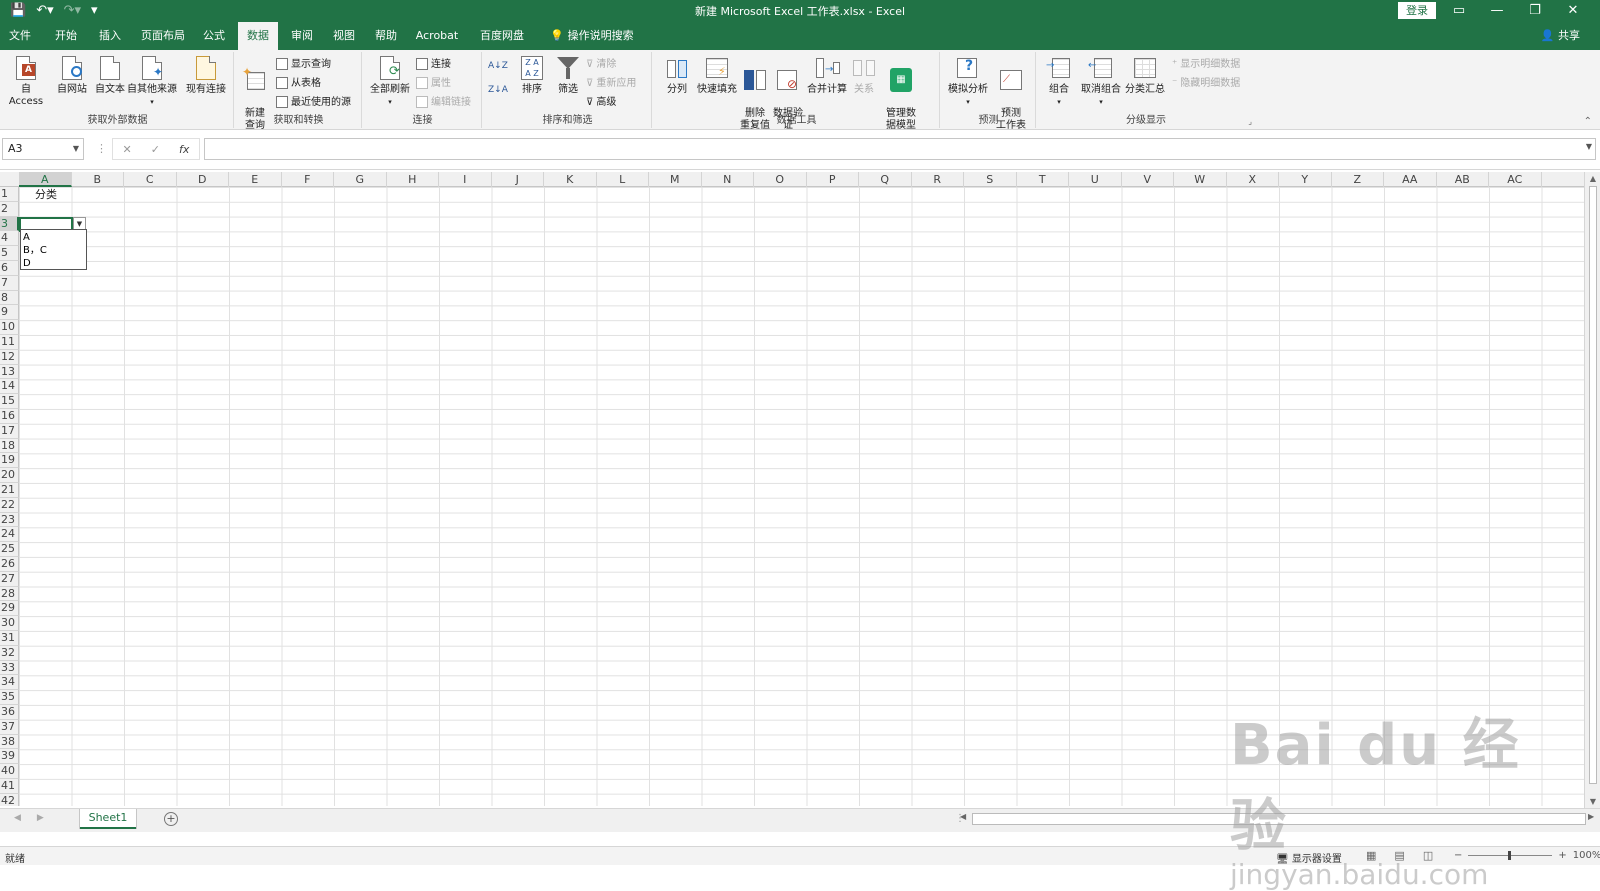 The width and height of the screenshot is (1600, 891). Describe the element at coordinates (938, 179) in the screenshot. I see `column-header-R: R` at that location.